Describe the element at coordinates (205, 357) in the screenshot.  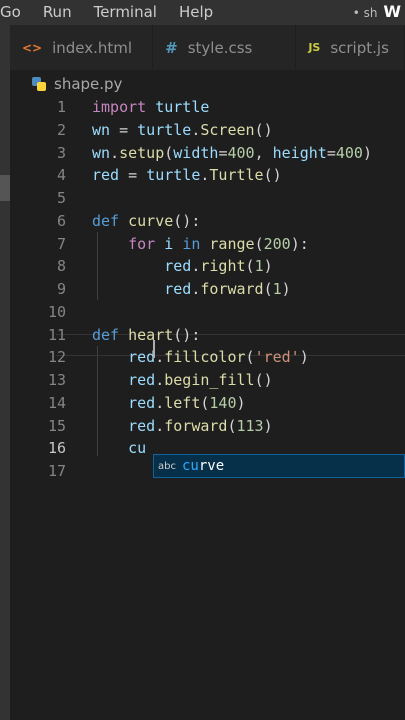
I see `code-token: fillcolor` at that location.